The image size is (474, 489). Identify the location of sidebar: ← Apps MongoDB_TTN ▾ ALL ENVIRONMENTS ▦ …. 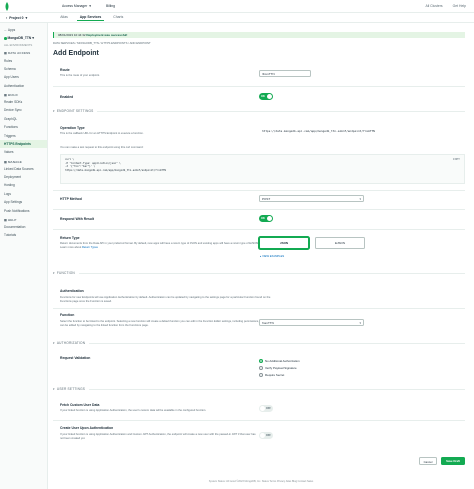
(24, 256).